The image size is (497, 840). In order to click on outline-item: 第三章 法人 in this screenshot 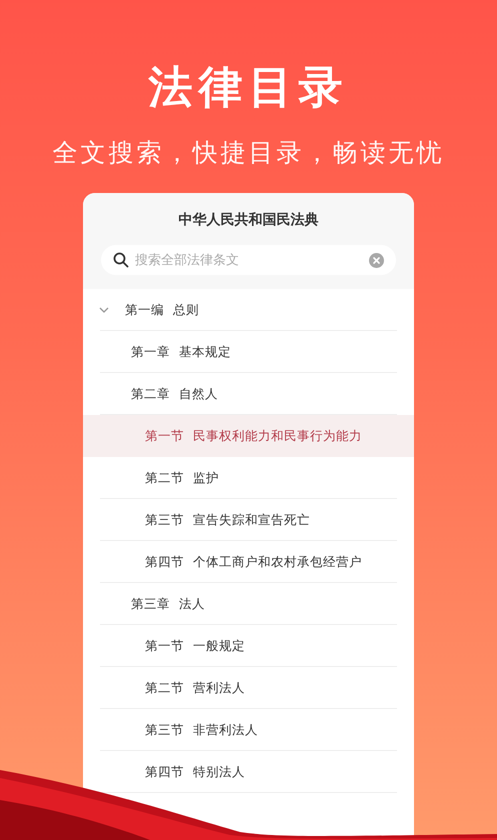, I will do `click(248, 604)`.